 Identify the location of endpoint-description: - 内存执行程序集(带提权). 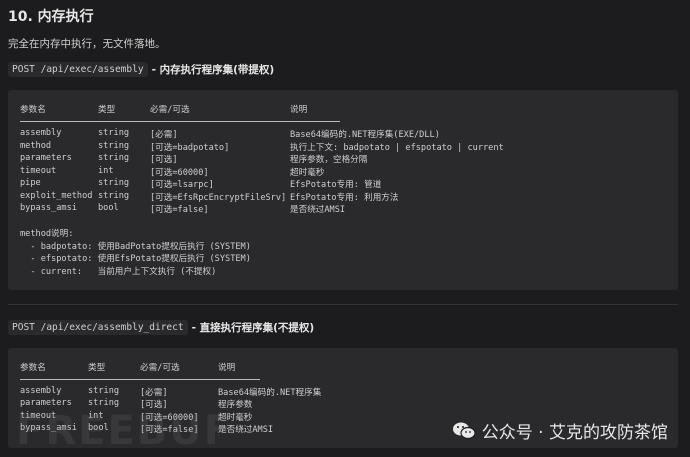
(213, 70).